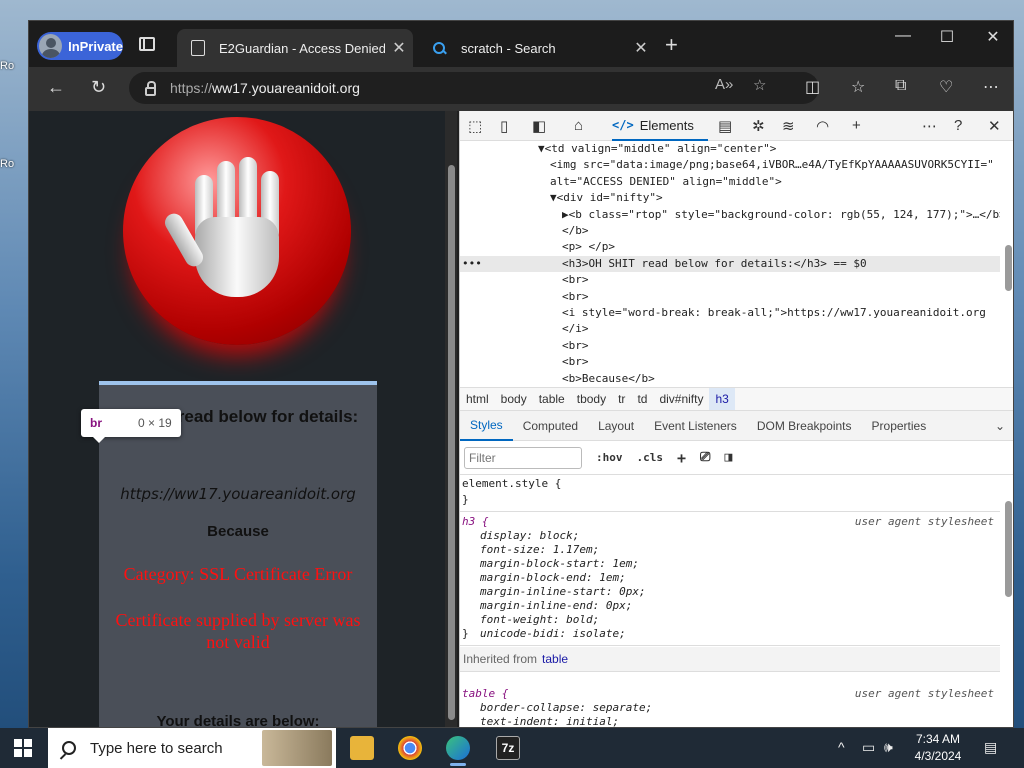  Describe the element at coordinates (474, 88) in the screenshot. I see `address-bar: https:// ww17.youareanidoit.org A» ☆` at that location.